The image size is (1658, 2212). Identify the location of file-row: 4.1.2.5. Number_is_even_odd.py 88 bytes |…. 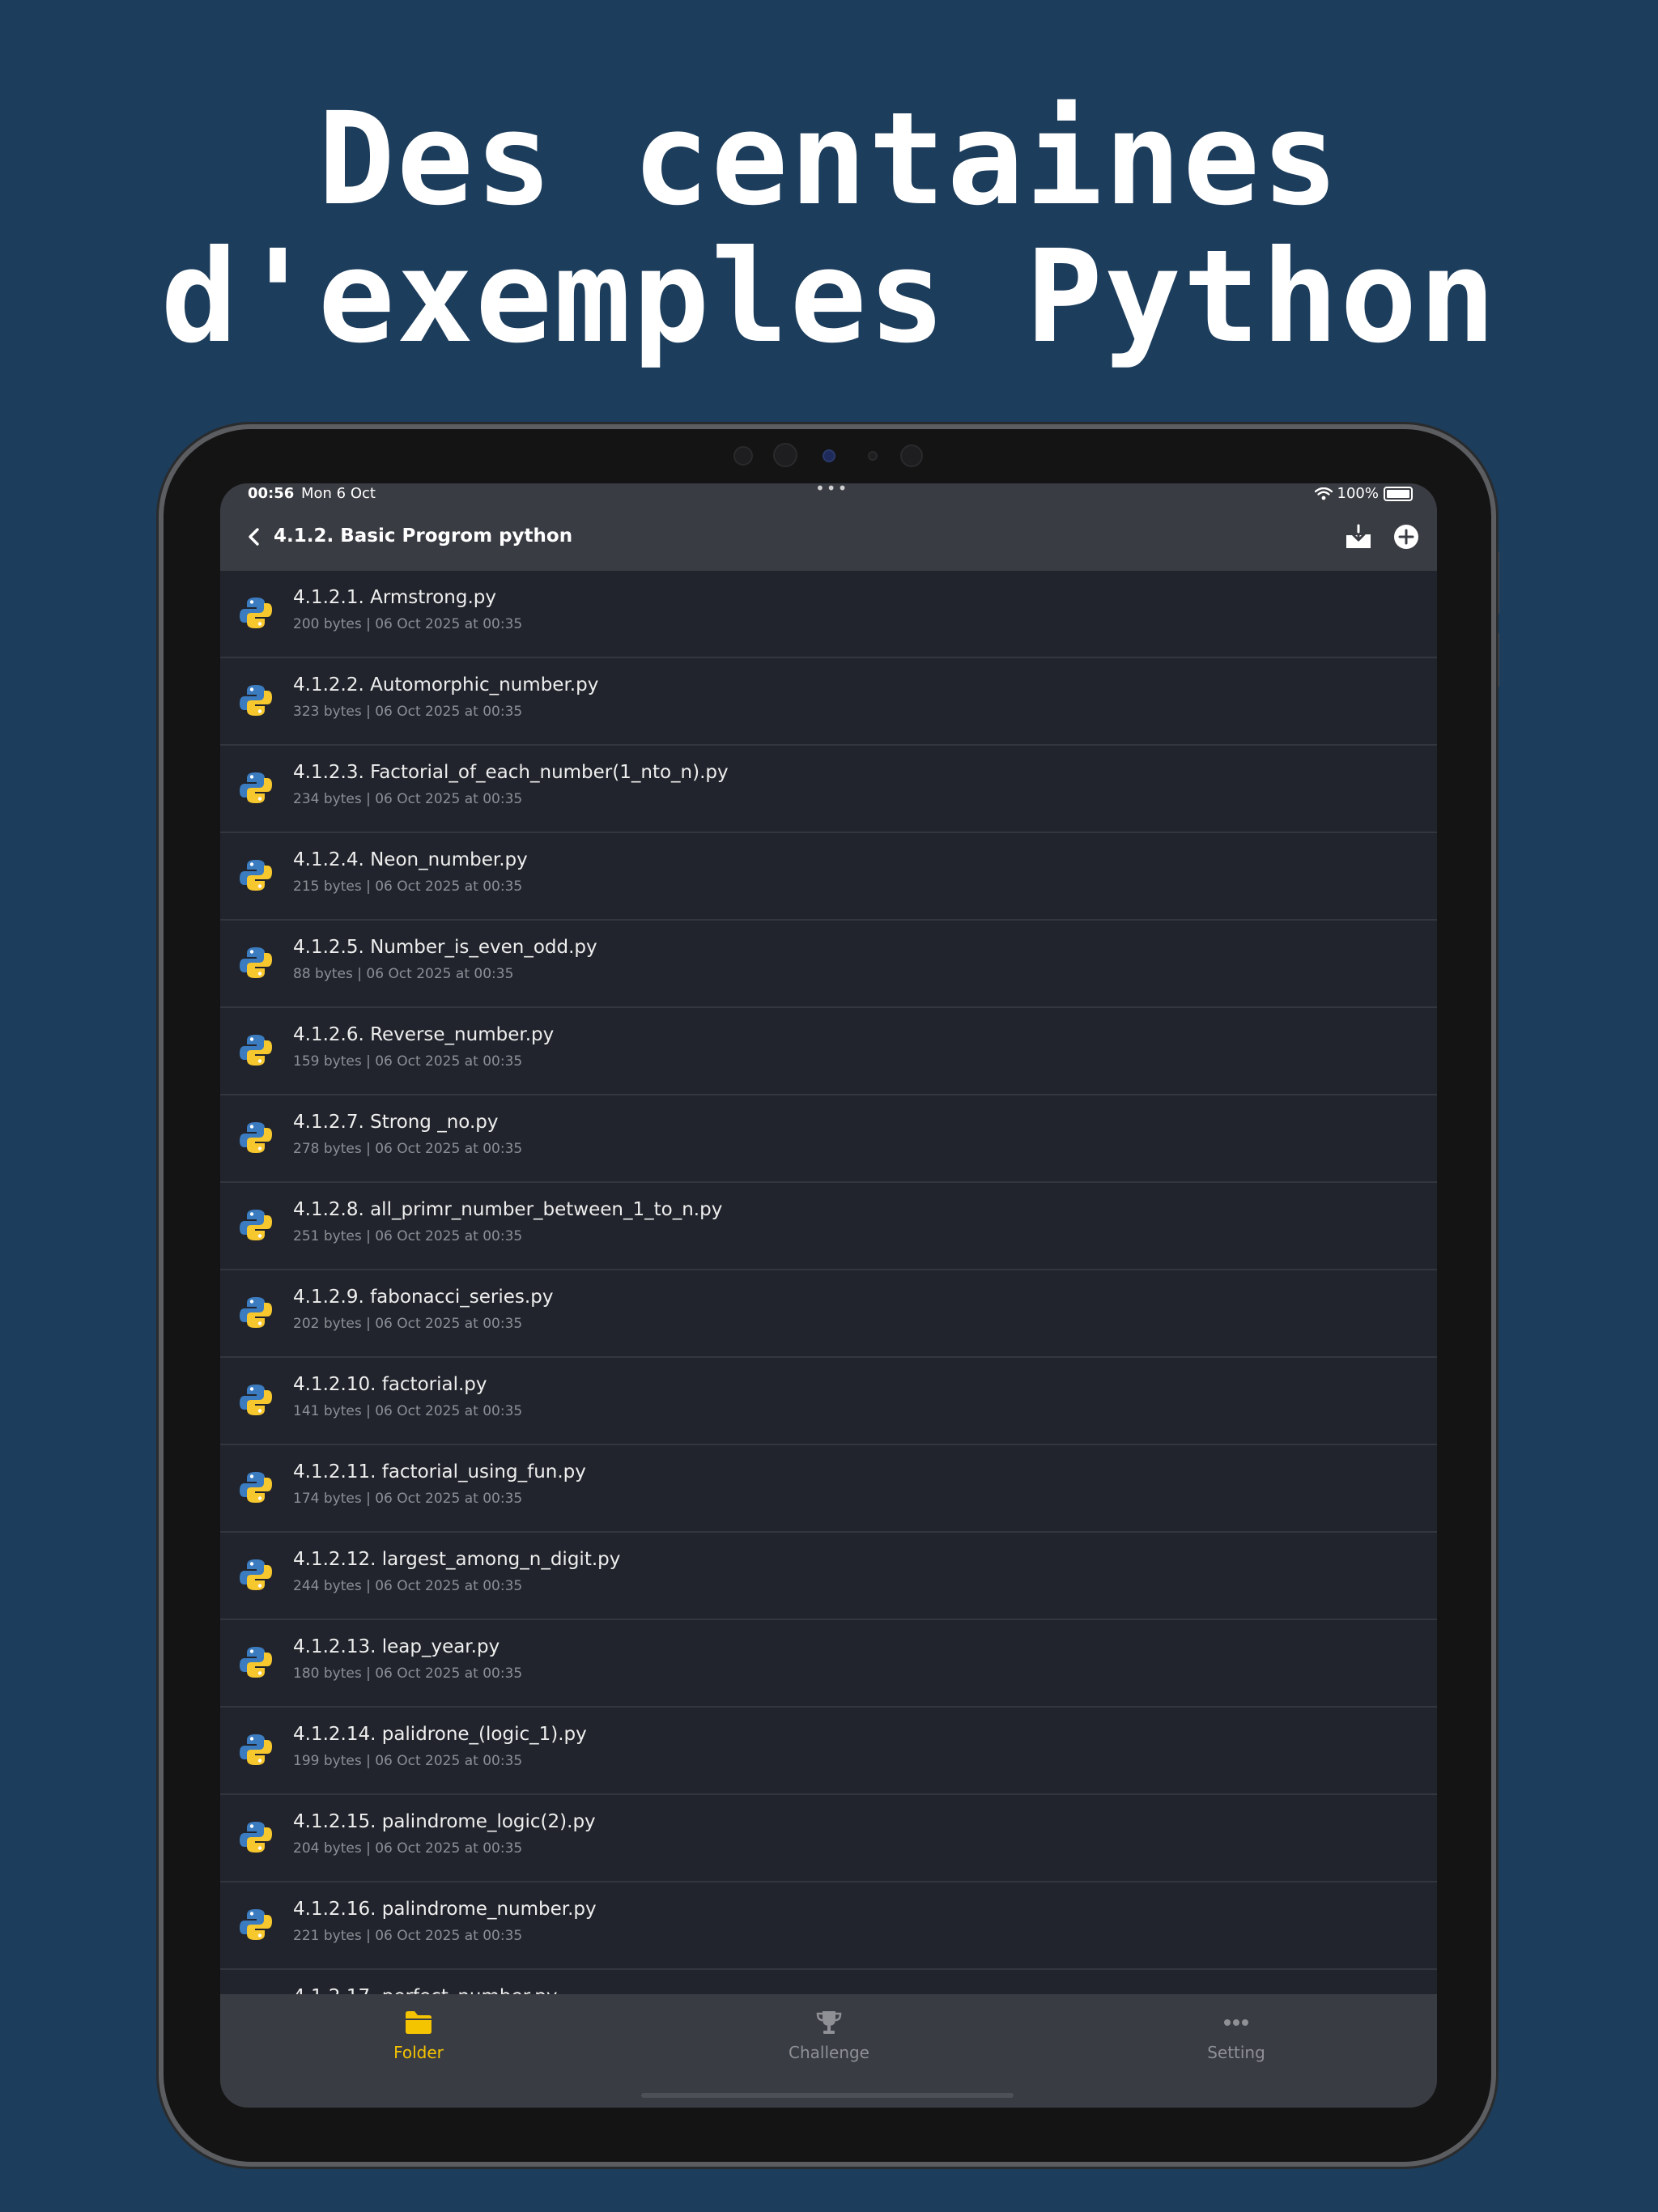
(828, 965).